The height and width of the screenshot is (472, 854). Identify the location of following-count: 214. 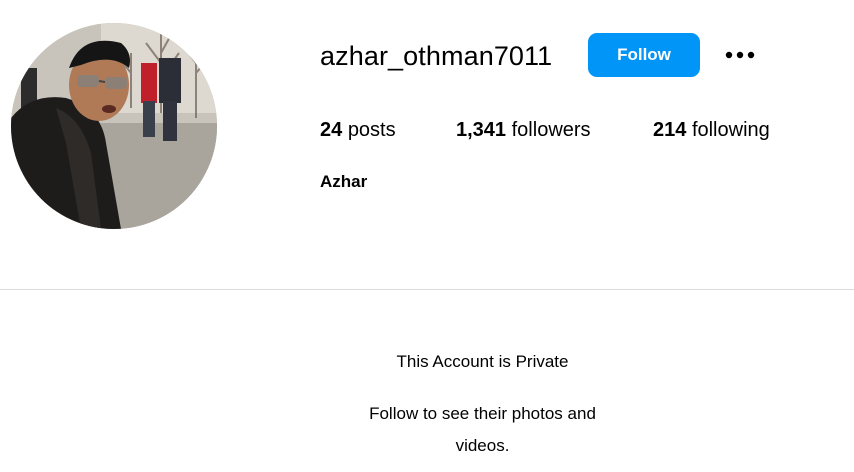
(670, 130).